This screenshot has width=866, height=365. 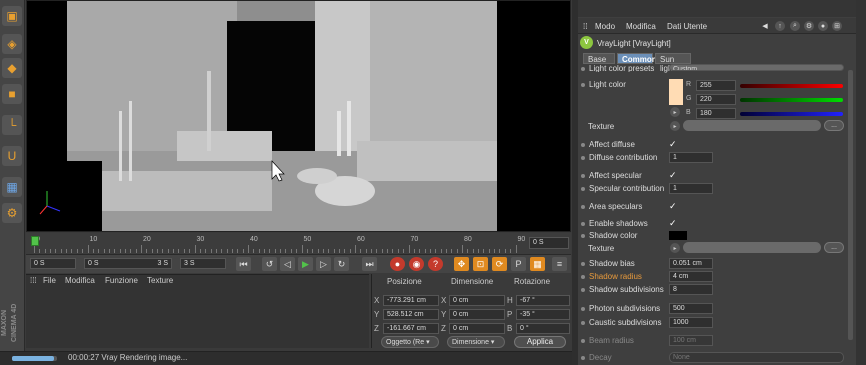 What do you see at coordinates (611, 278) in the screenshot?
I see `shadow-radius-row: Shadow radius` at bounding box center [611, 278].